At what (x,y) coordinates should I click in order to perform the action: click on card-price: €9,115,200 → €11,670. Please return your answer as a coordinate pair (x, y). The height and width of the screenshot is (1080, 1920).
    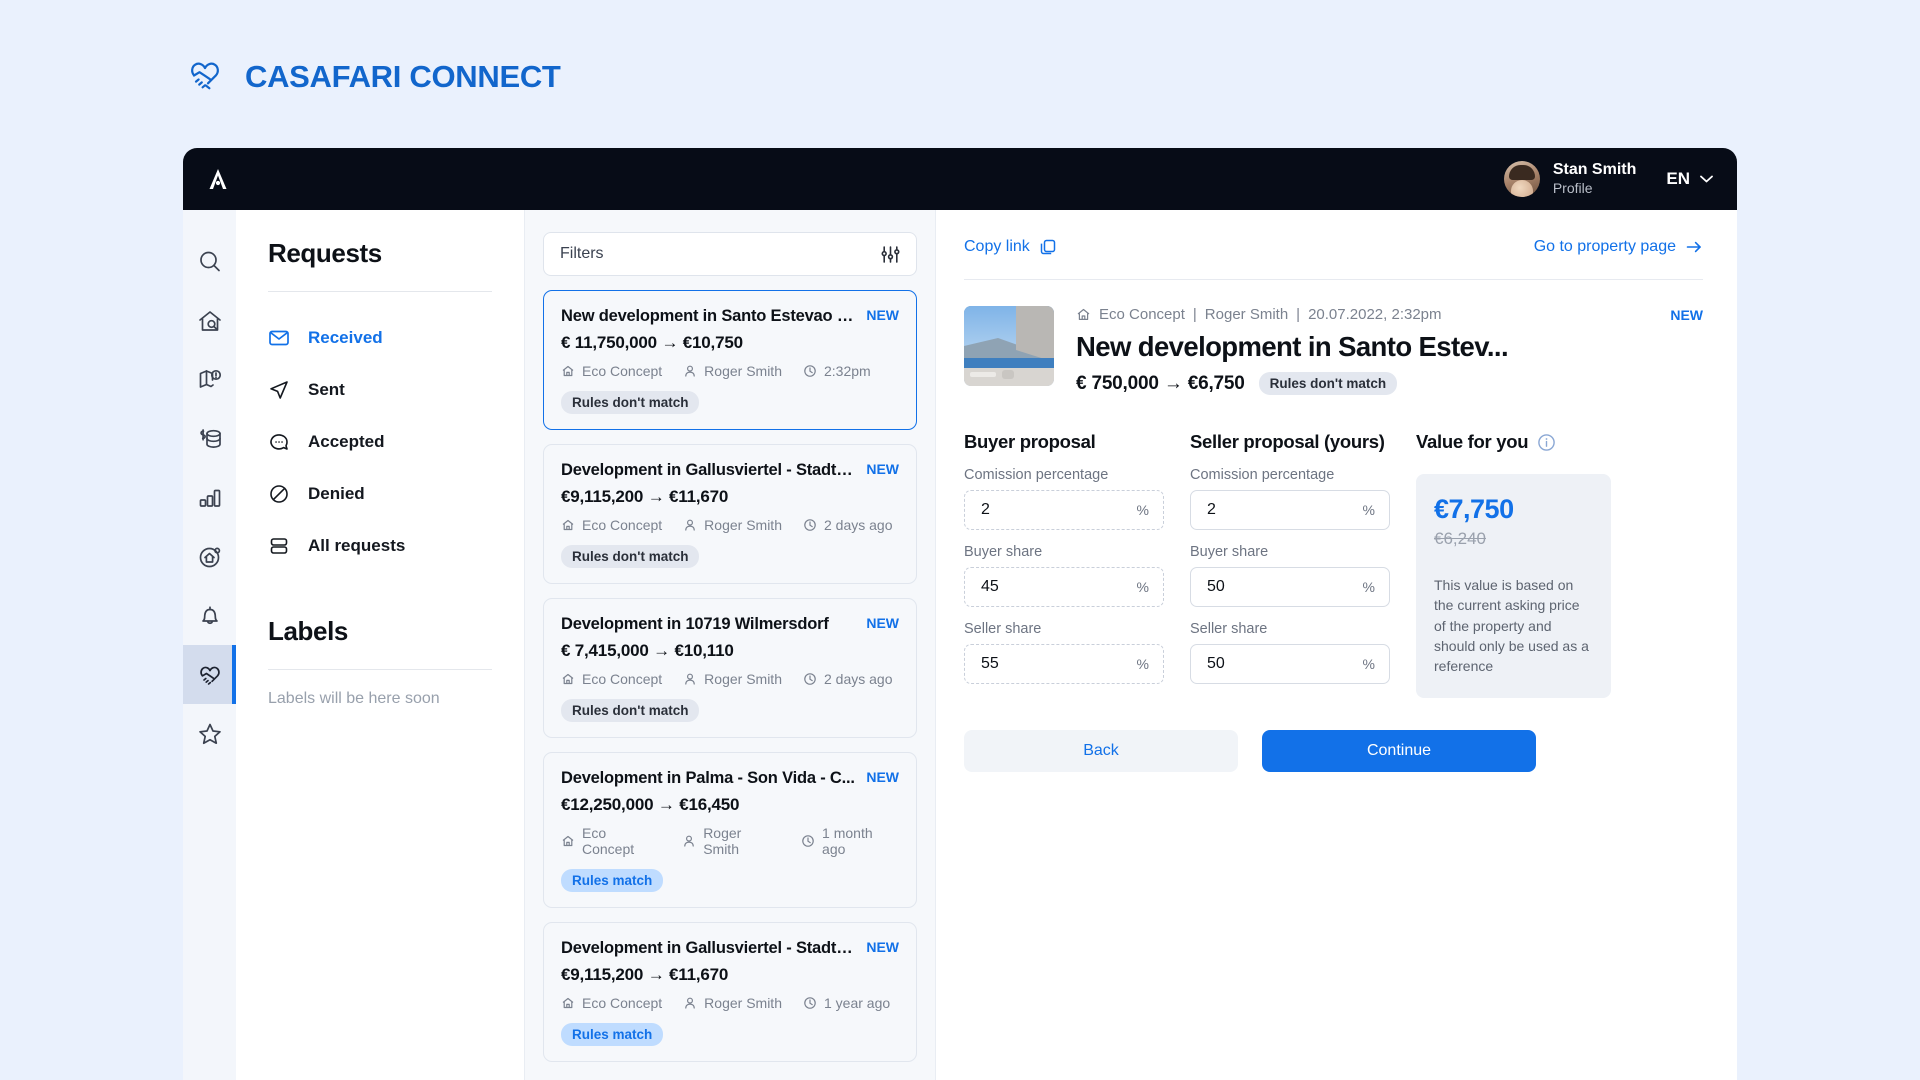
    Looking at the image, I should click on (730, 975).